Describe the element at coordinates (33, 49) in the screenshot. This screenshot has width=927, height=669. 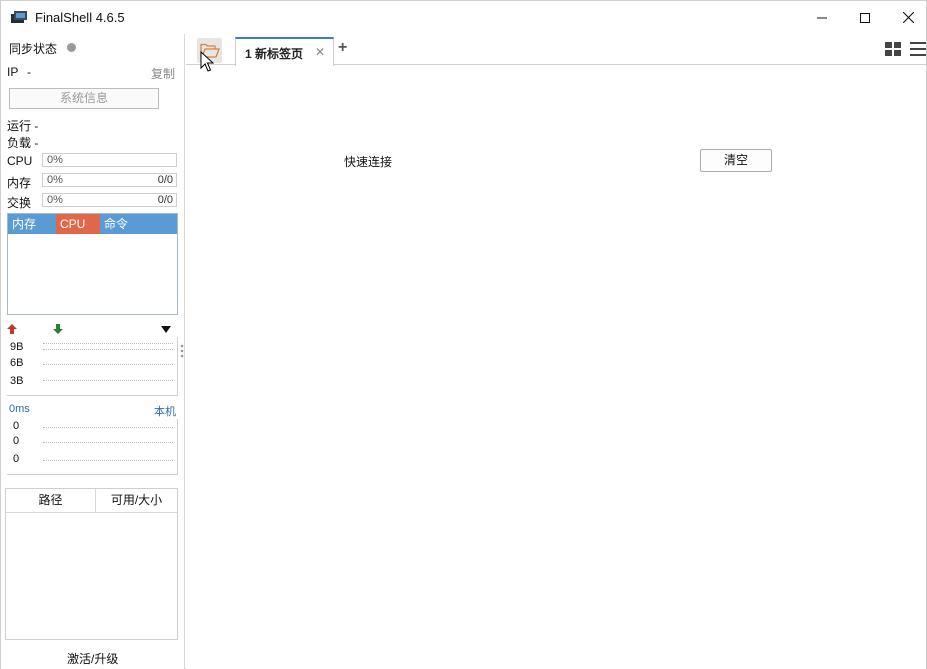
I see `sync-status-label: 同步状态` at that location.